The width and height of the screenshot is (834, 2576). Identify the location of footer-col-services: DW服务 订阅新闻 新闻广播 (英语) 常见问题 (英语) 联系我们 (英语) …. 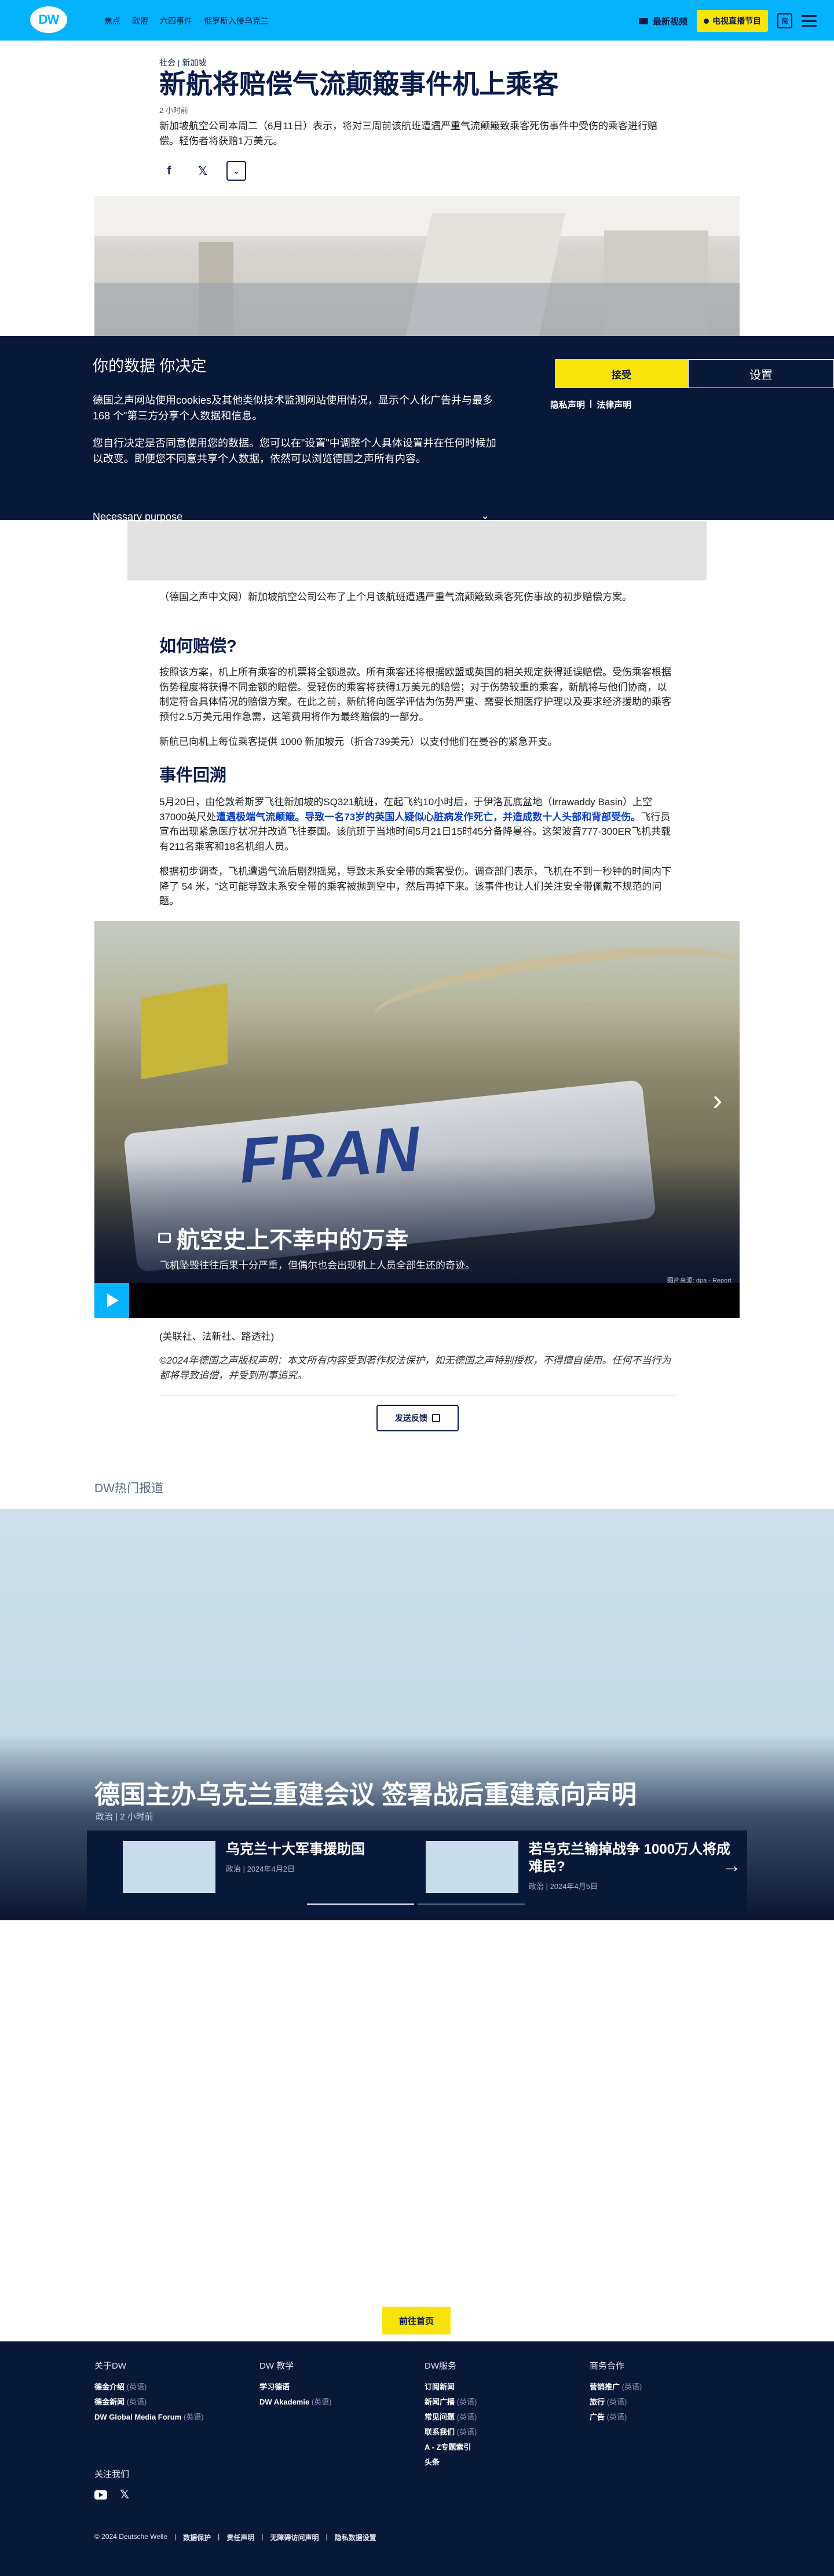
(451, 2414).